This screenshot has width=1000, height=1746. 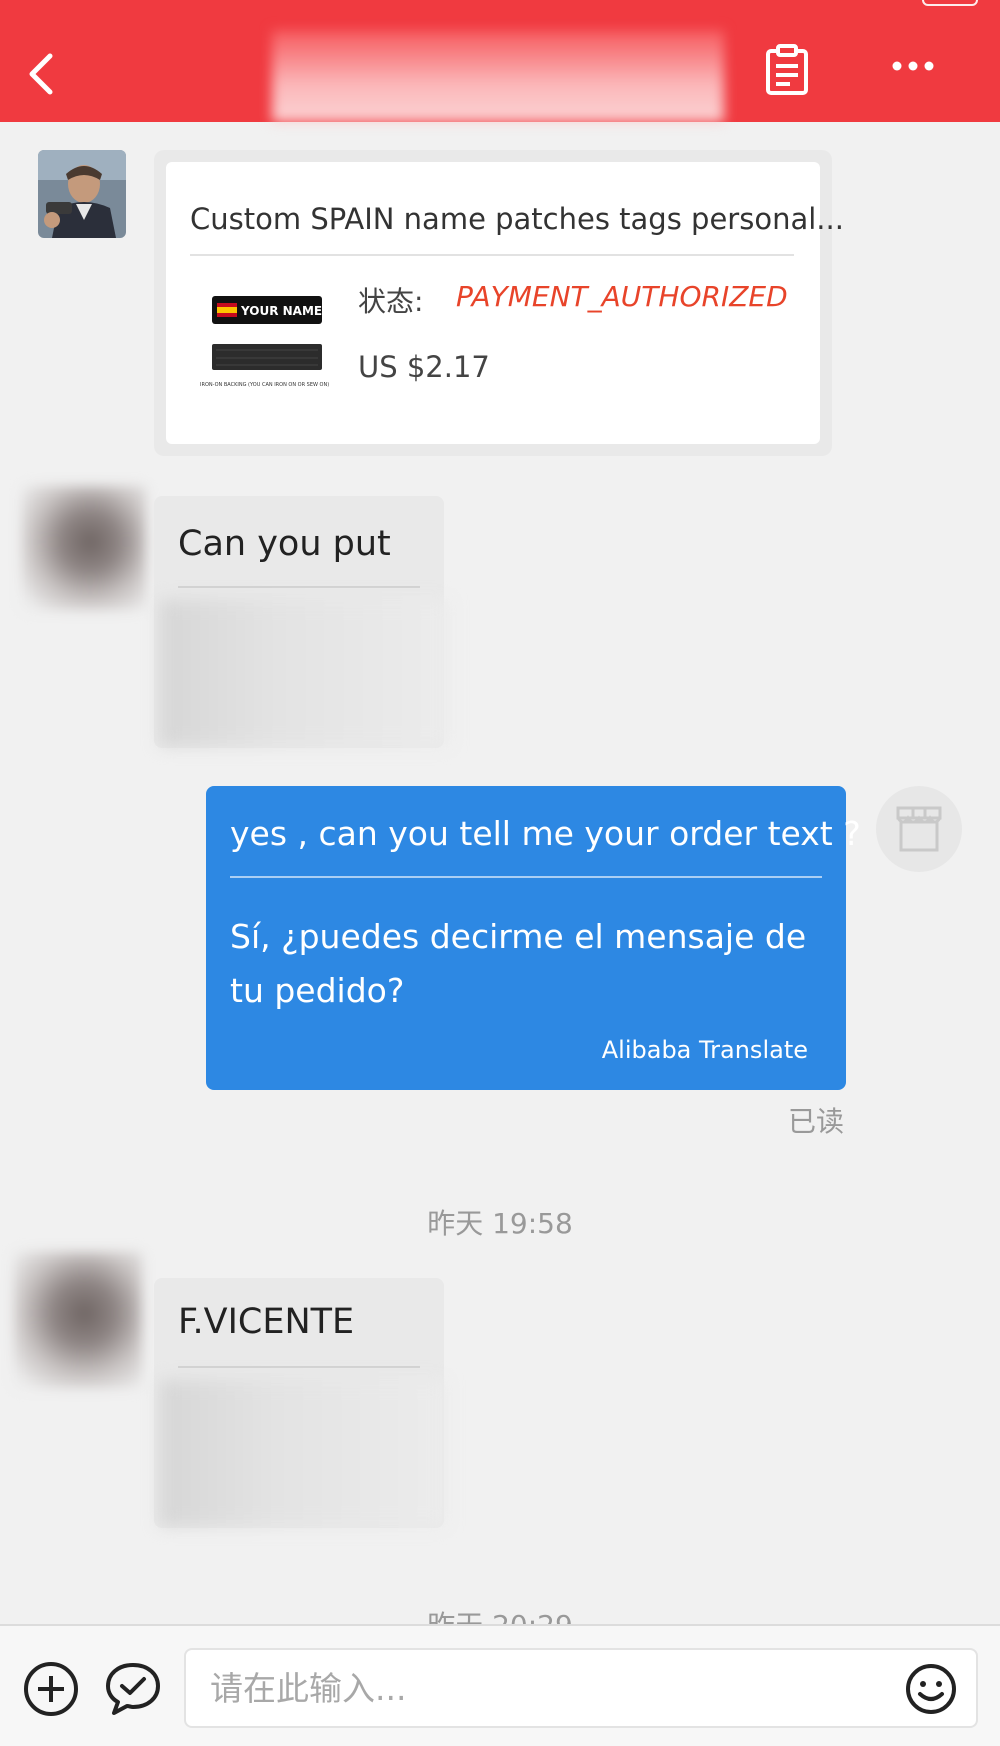 What do you see at coordinates (391, 301) in the screenshot?
I see `order-status-label: 状态:` at bounding box center [391, 301].